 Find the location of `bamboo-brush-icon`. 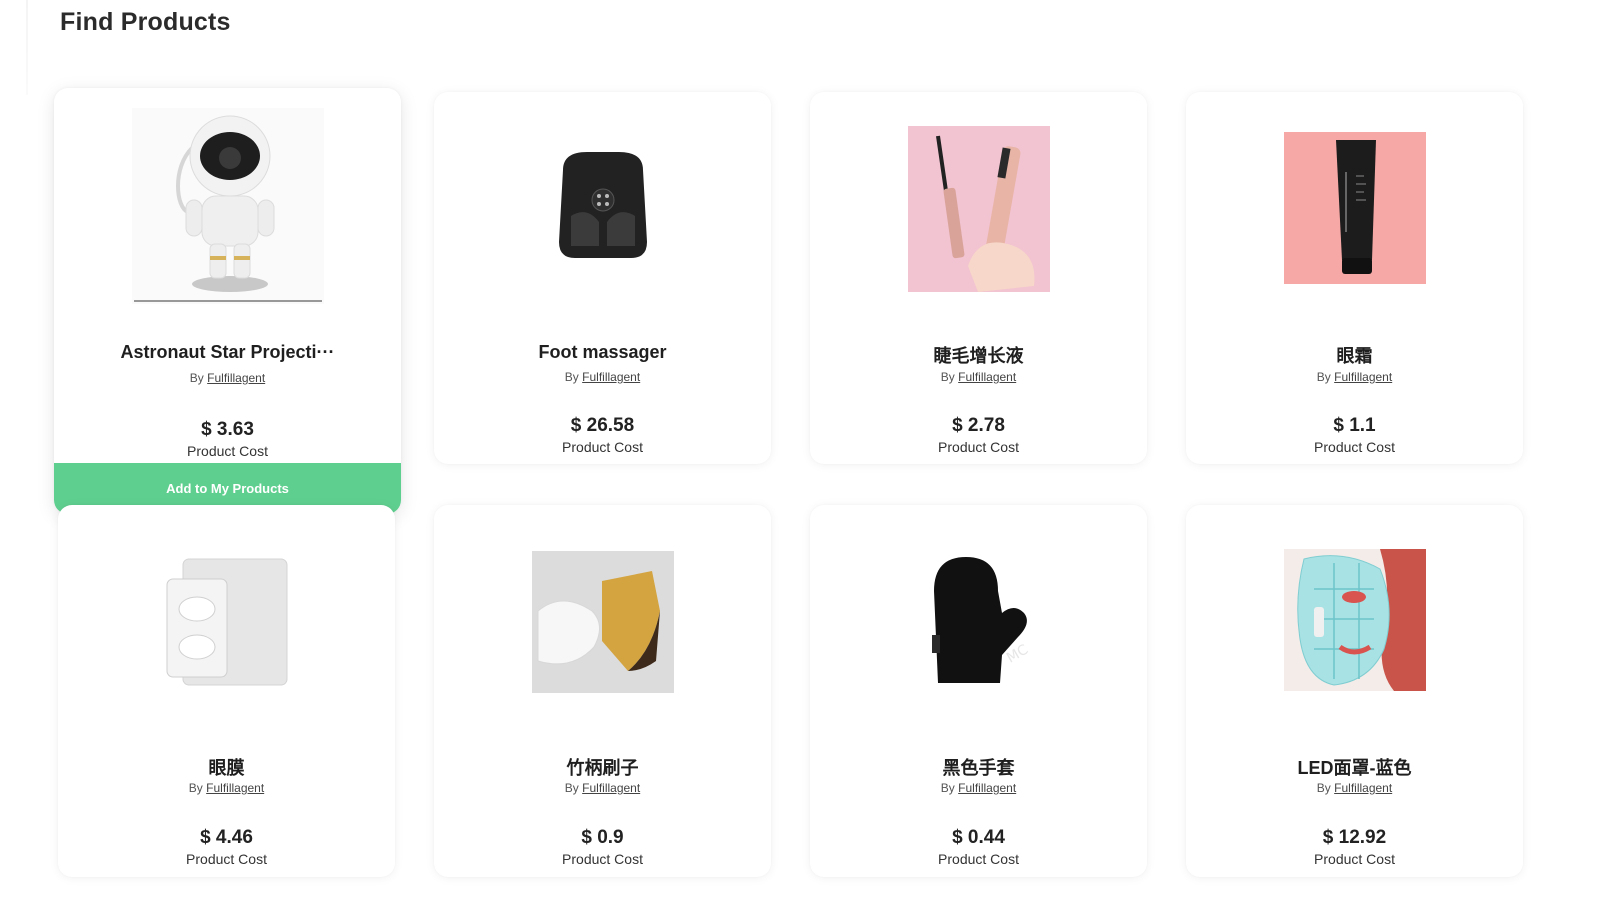

bamboo-brush-icon is located at coordinates (602, 622).